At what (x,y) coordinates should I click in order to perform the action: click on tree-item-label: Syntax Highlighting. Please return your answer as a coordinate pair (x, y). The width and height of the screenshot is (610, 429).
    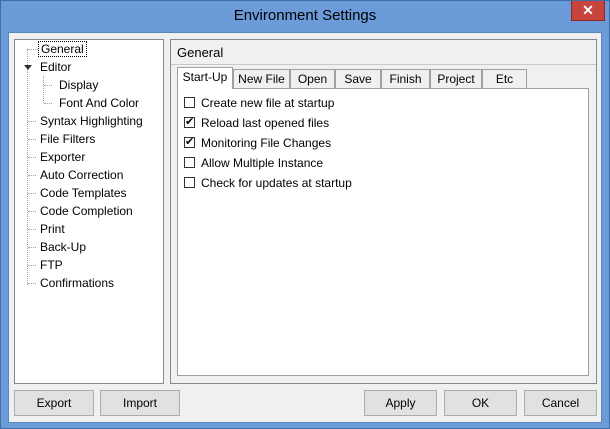
    Looking at the image, I should click on (91, 121).